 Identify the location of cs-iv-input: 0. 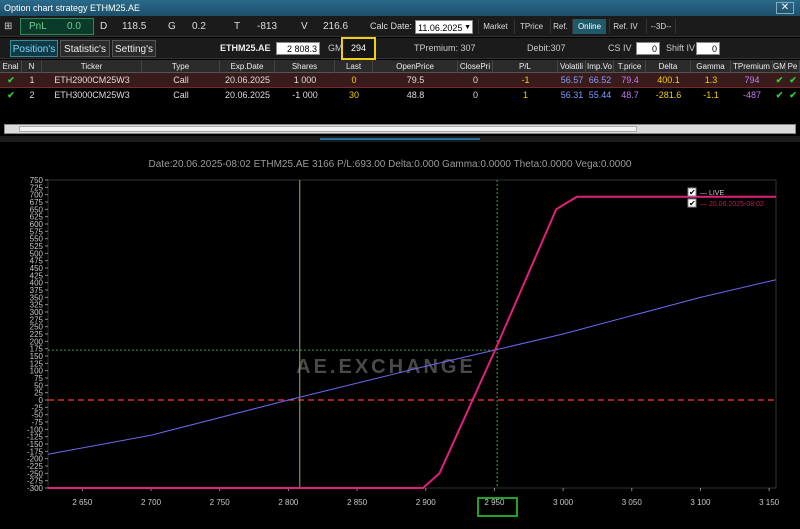
(648, 48).